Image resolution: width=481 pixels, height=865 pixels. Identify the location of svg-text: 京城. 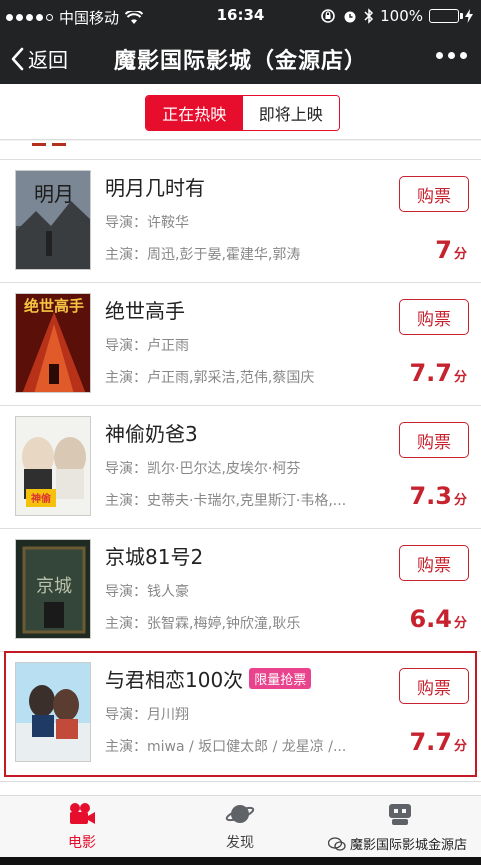
(54, 586).